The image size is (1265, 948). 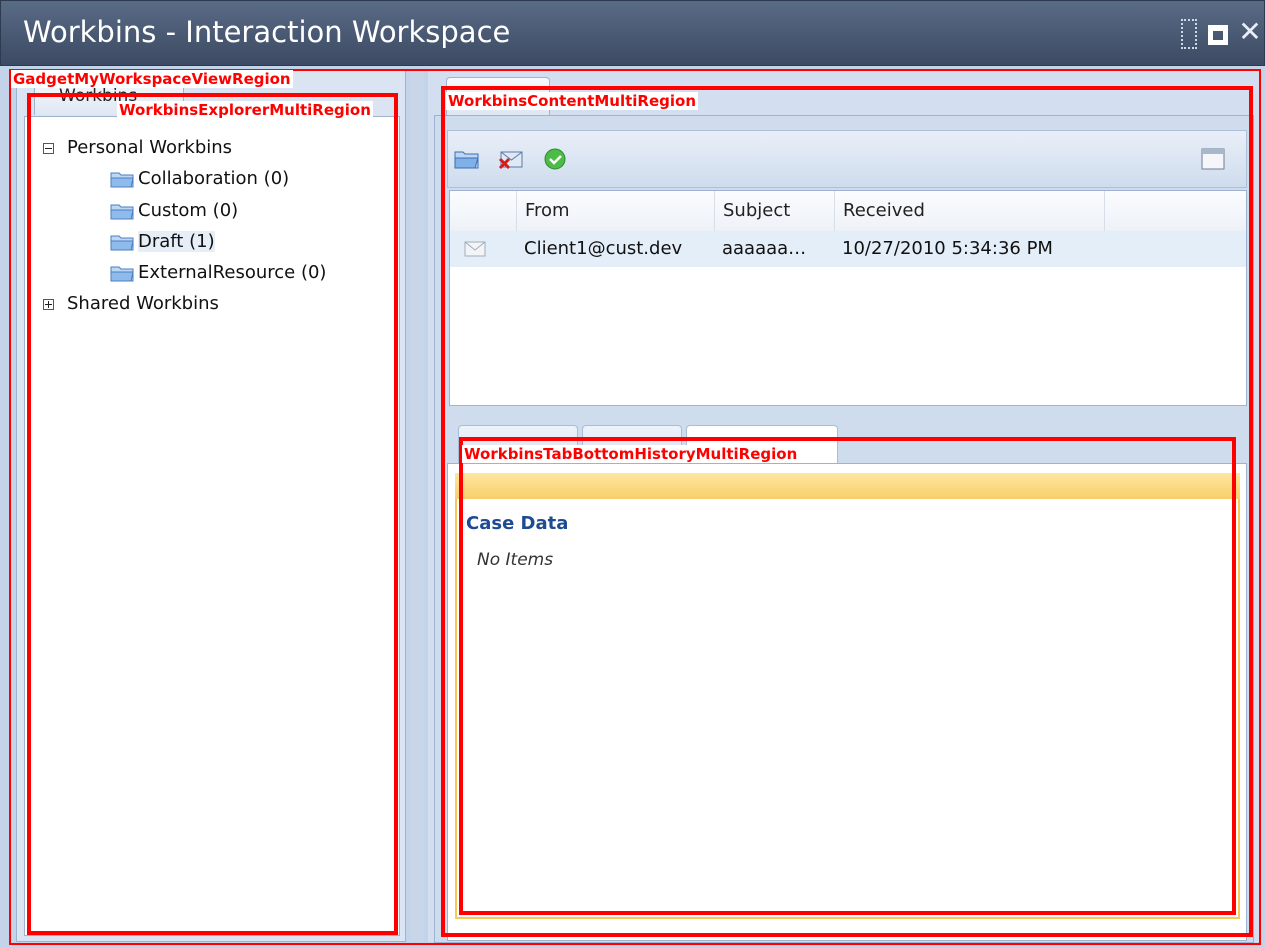 I want to click on column-header-empty, so click(x=1175, y=211).